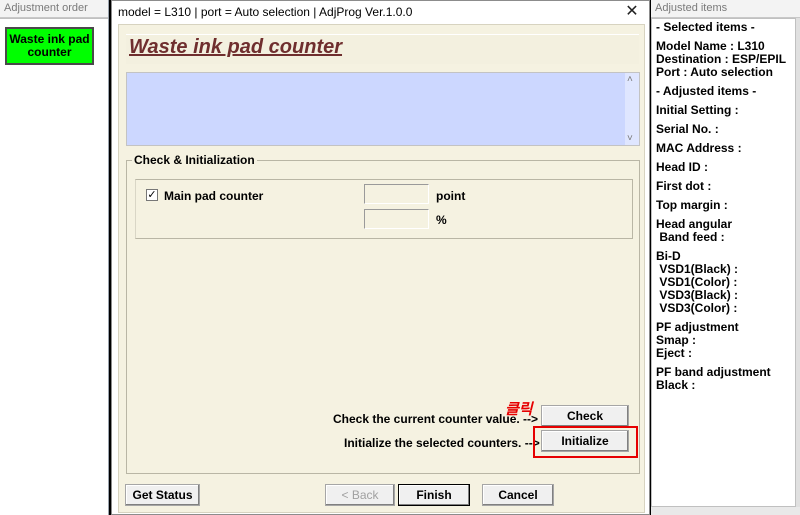 The image size is (800, 515). Describe the element at coordinates (725, 511) in the screenshot. I see `adjusted-items-footer` at that location.